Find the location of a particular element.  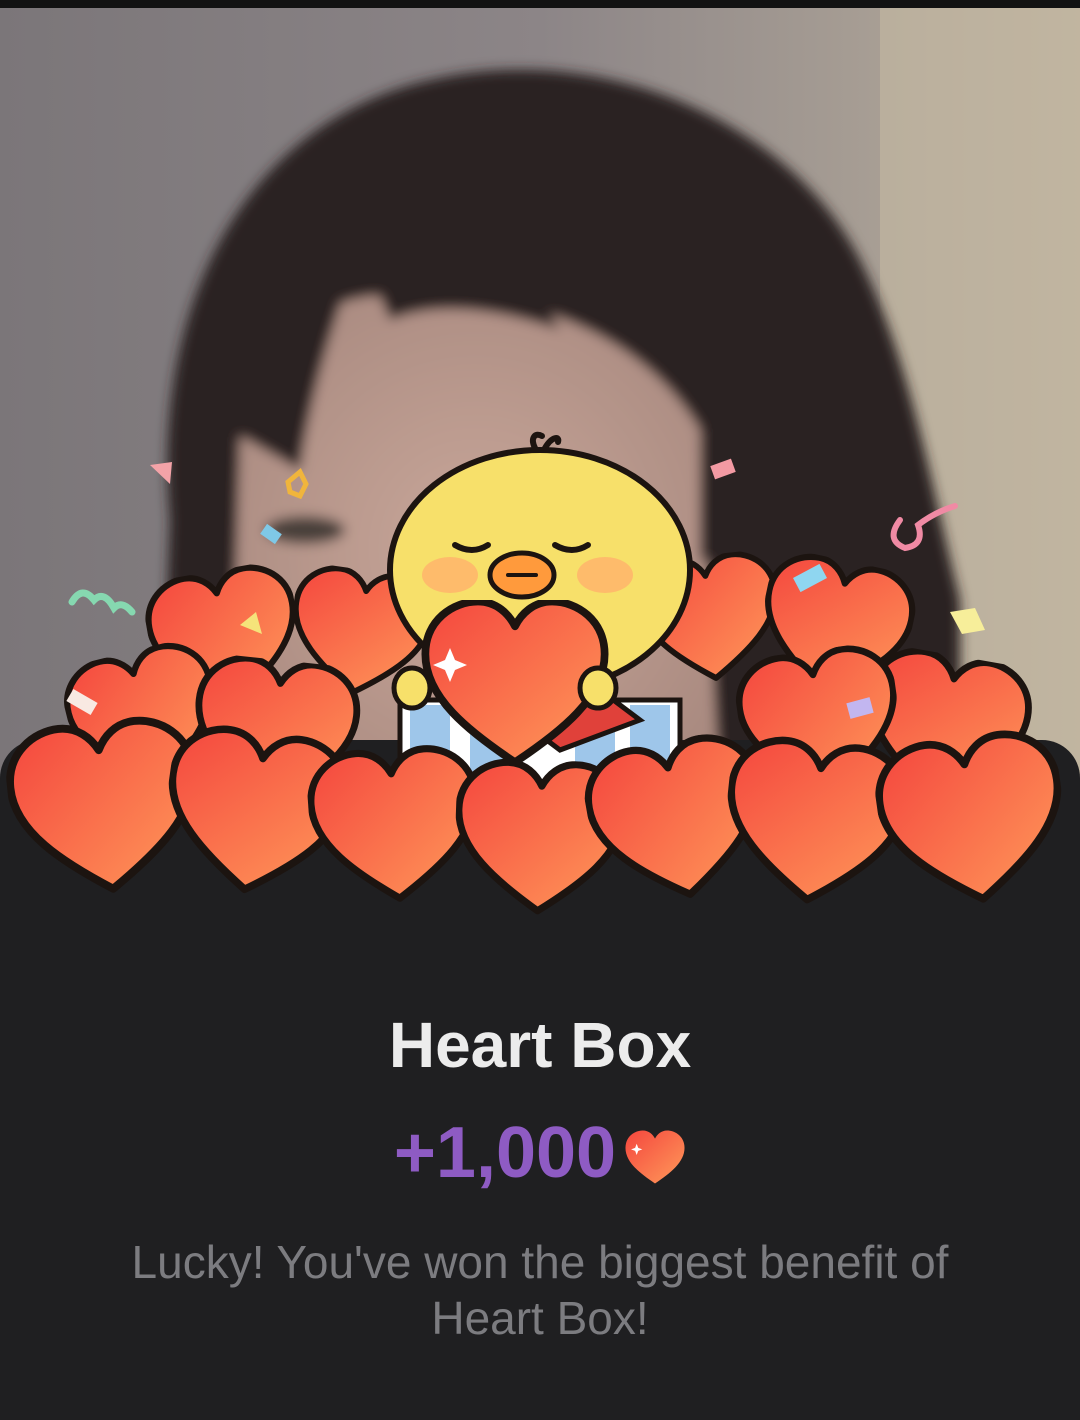

heart-icon is located at coordinates (655, 1157).